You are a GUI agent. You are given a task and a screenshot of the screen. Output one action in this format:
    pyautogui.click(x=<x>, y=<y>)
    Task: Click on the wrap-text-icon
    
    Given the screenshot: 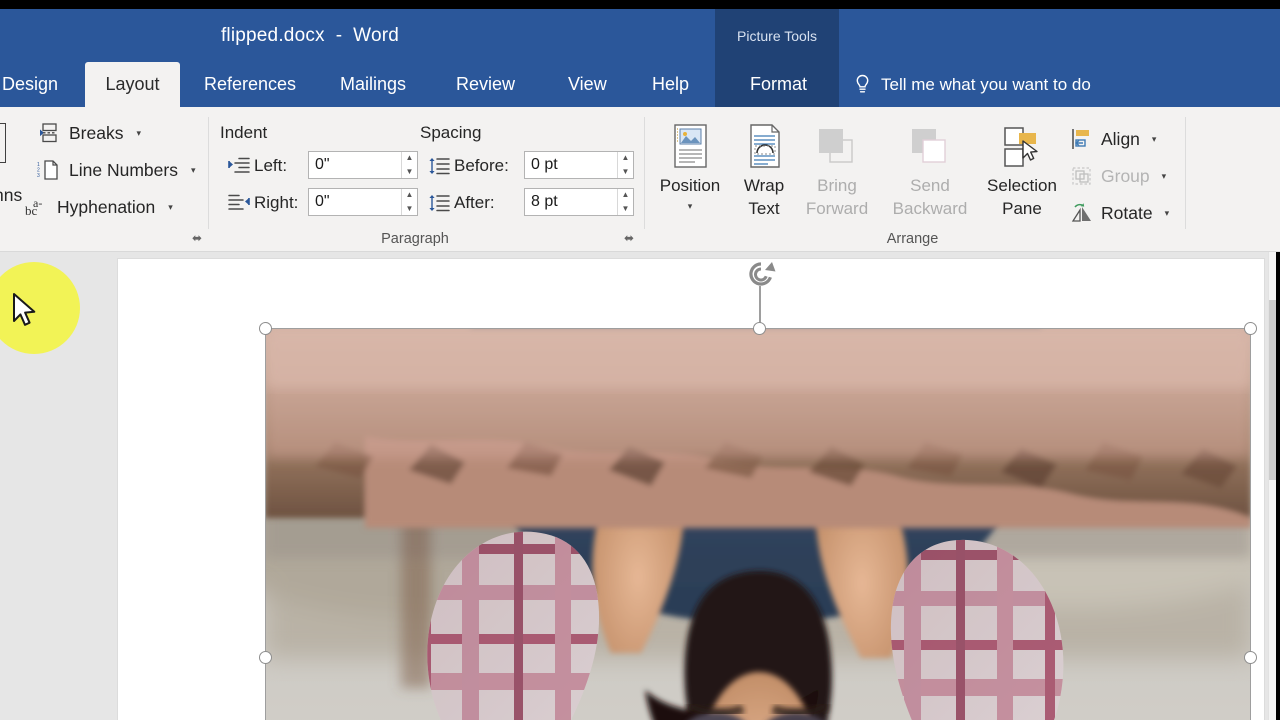 What is the action you would take?
    pyautogui.click(x=764, y=144)
    